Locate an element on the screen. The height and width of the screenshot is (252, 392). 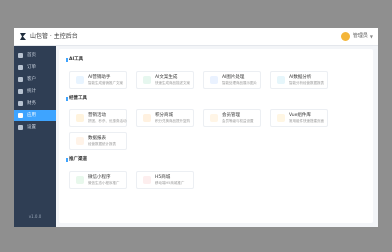
smile-icon is located at coordinates (281, 118).